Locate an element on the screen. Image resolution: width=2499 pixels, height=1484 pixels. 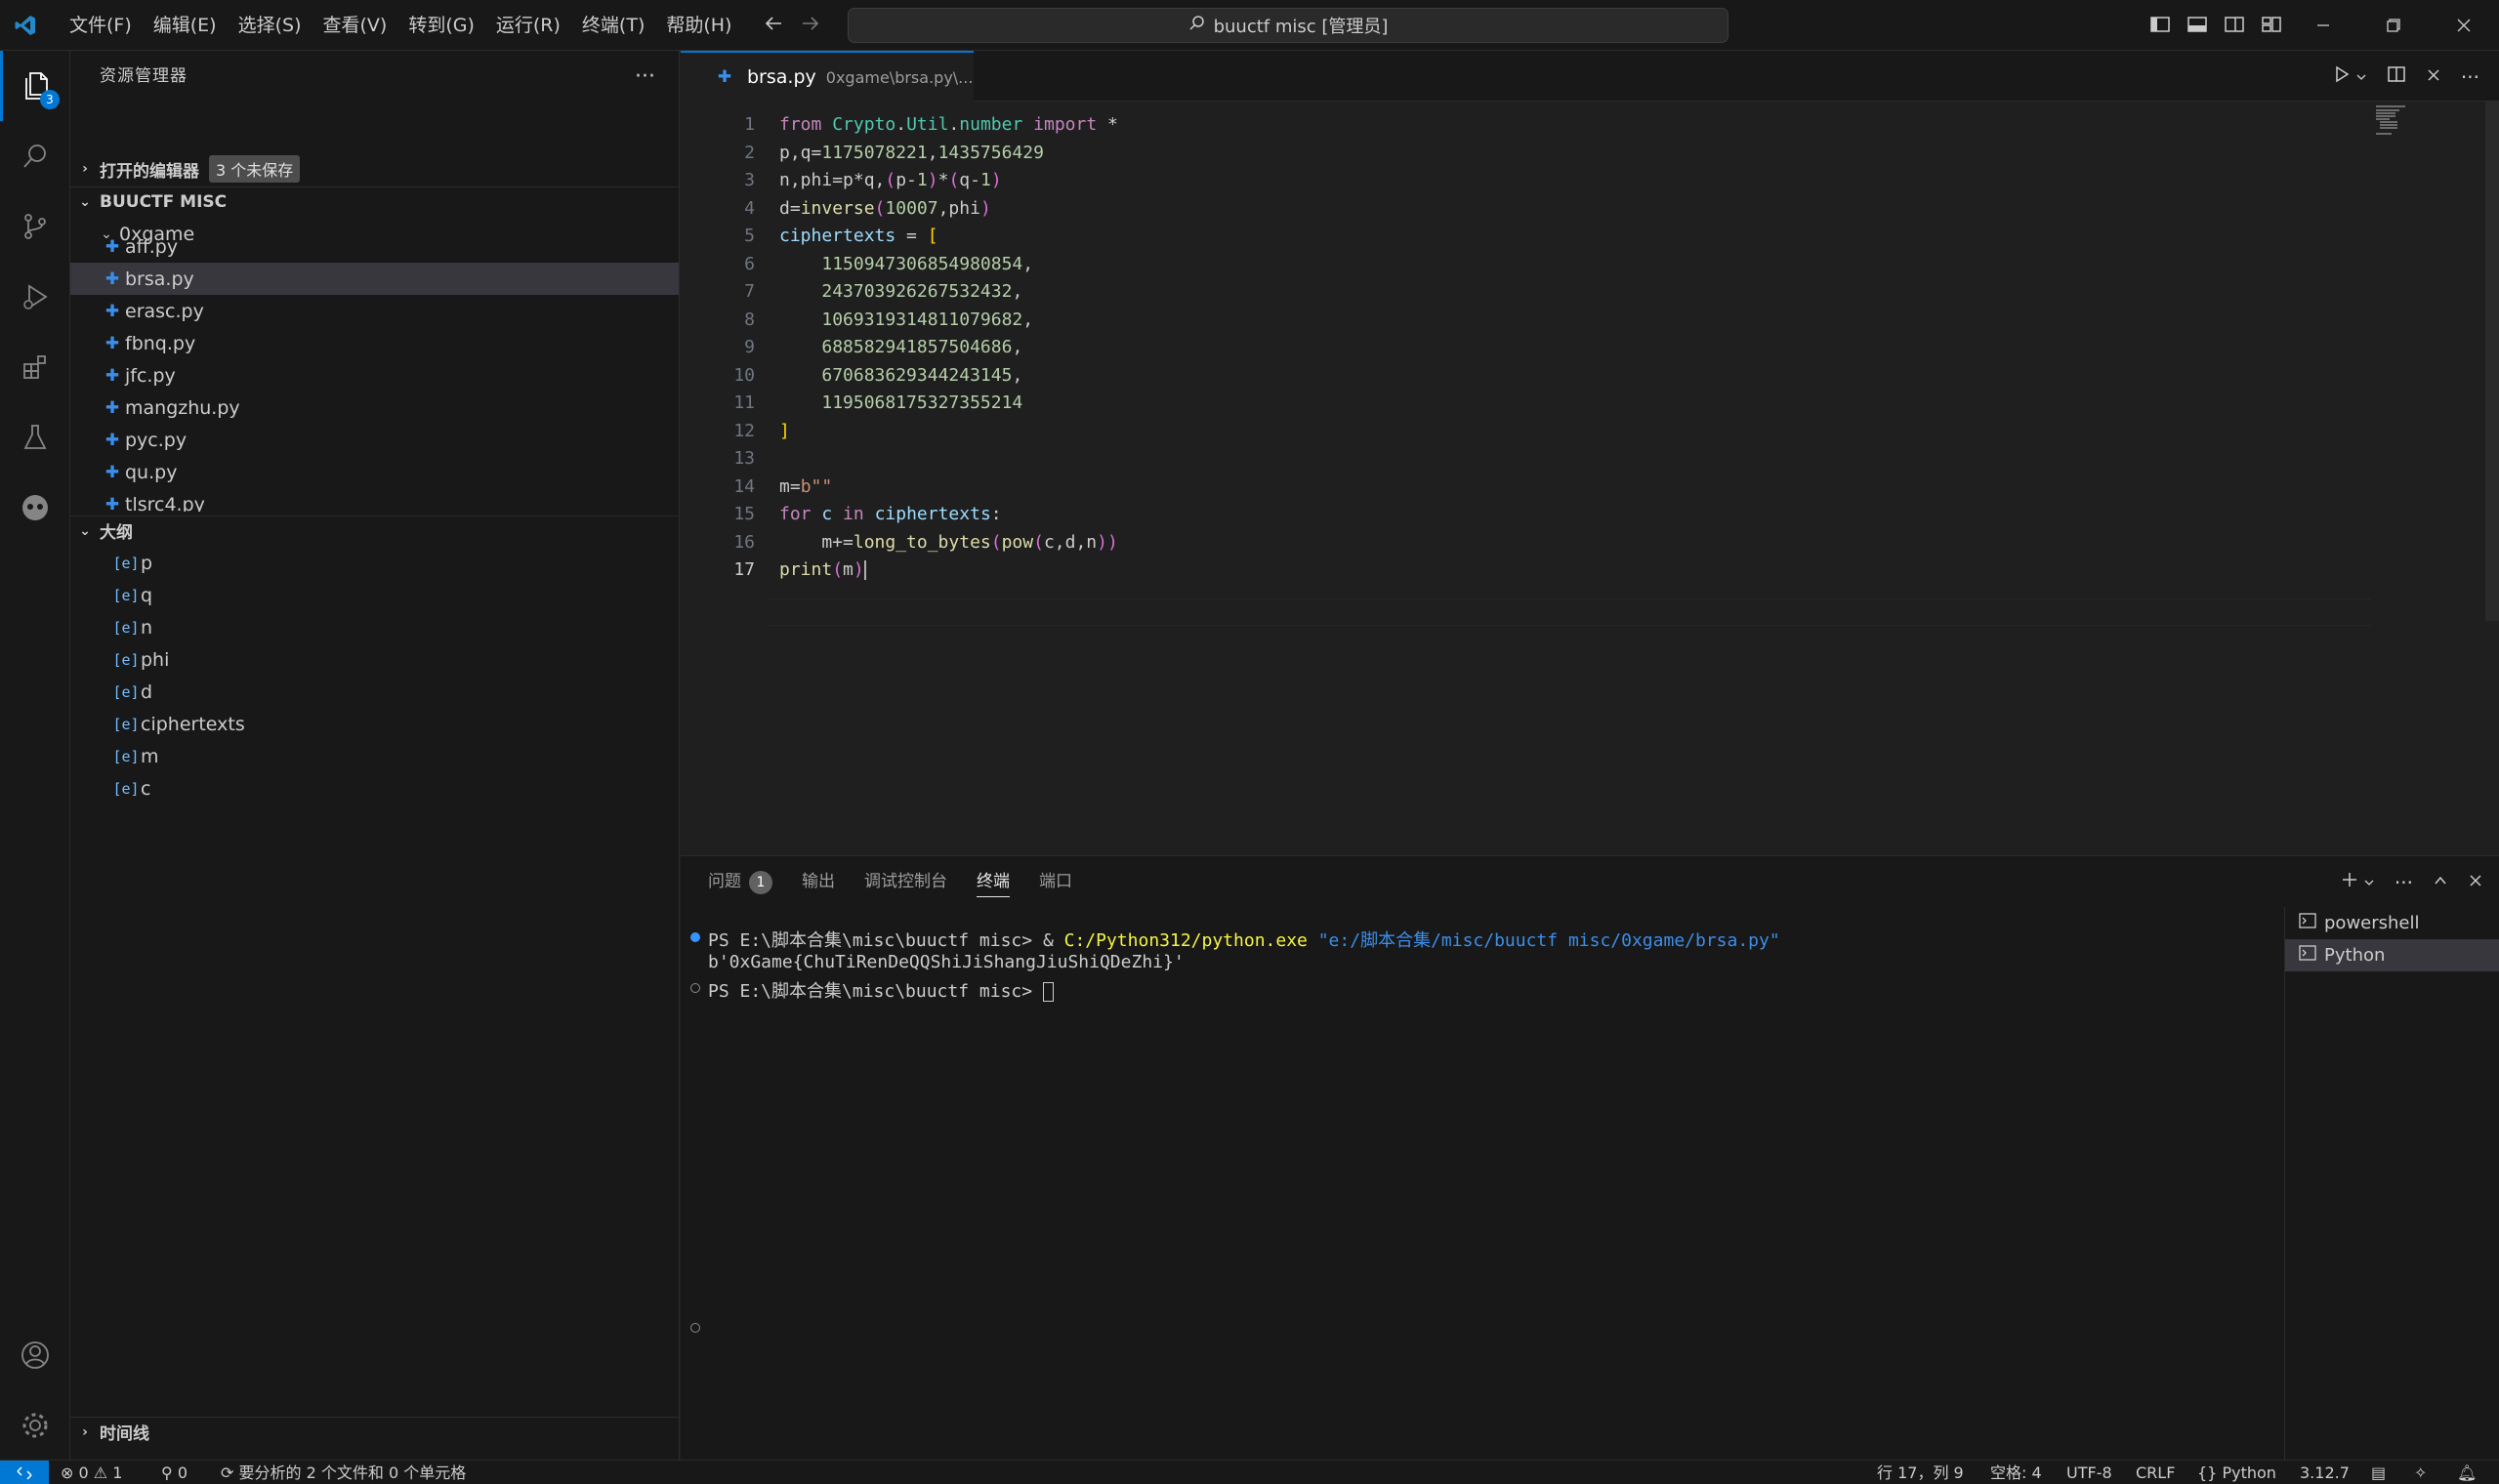
explorer-icon: 3 is located at coordinates (35, 86).